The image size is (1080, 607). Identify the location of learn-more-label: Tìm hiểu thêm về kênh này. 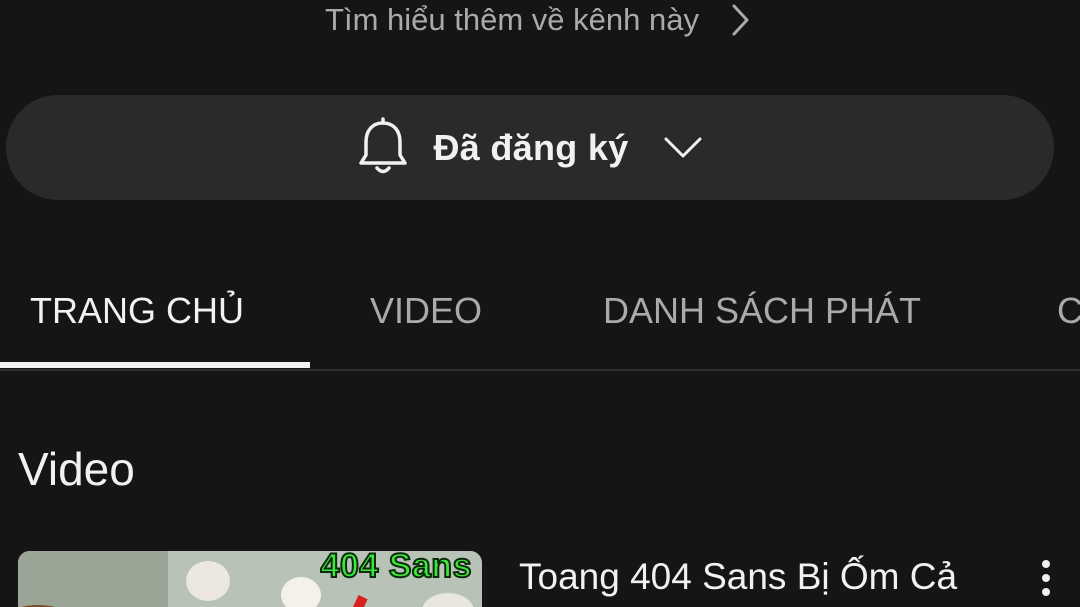
(512, 19).